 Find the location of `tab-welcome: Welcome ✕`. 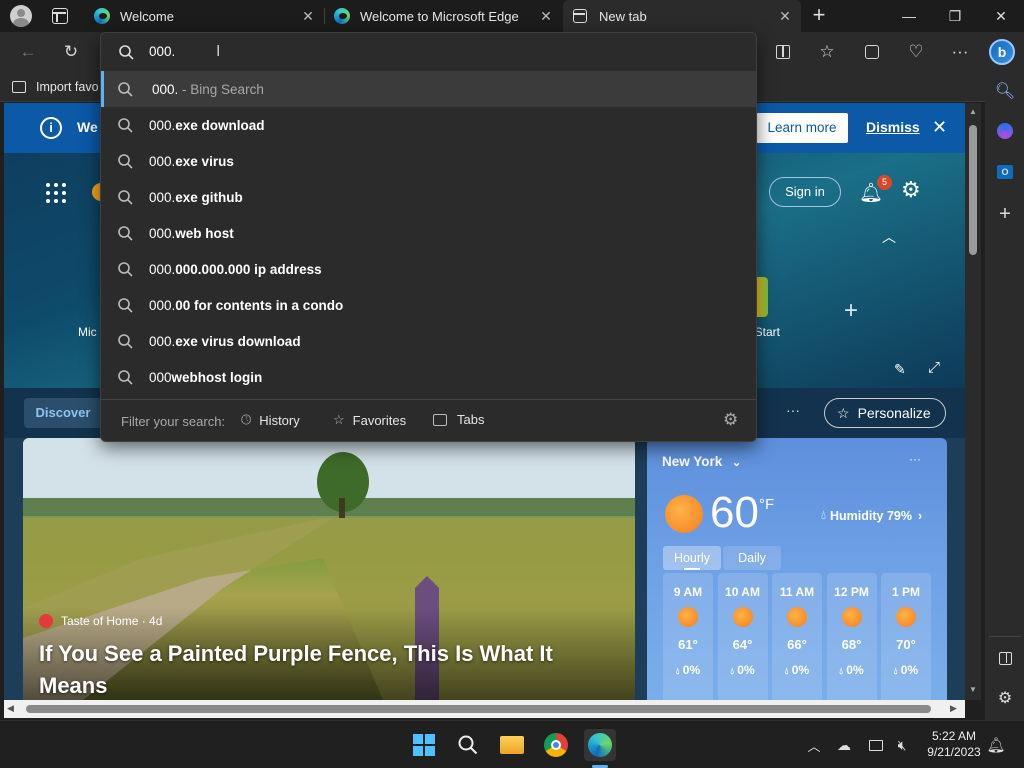

tab-welcome: Welcome ✕ is located at coordinates (204, 16).